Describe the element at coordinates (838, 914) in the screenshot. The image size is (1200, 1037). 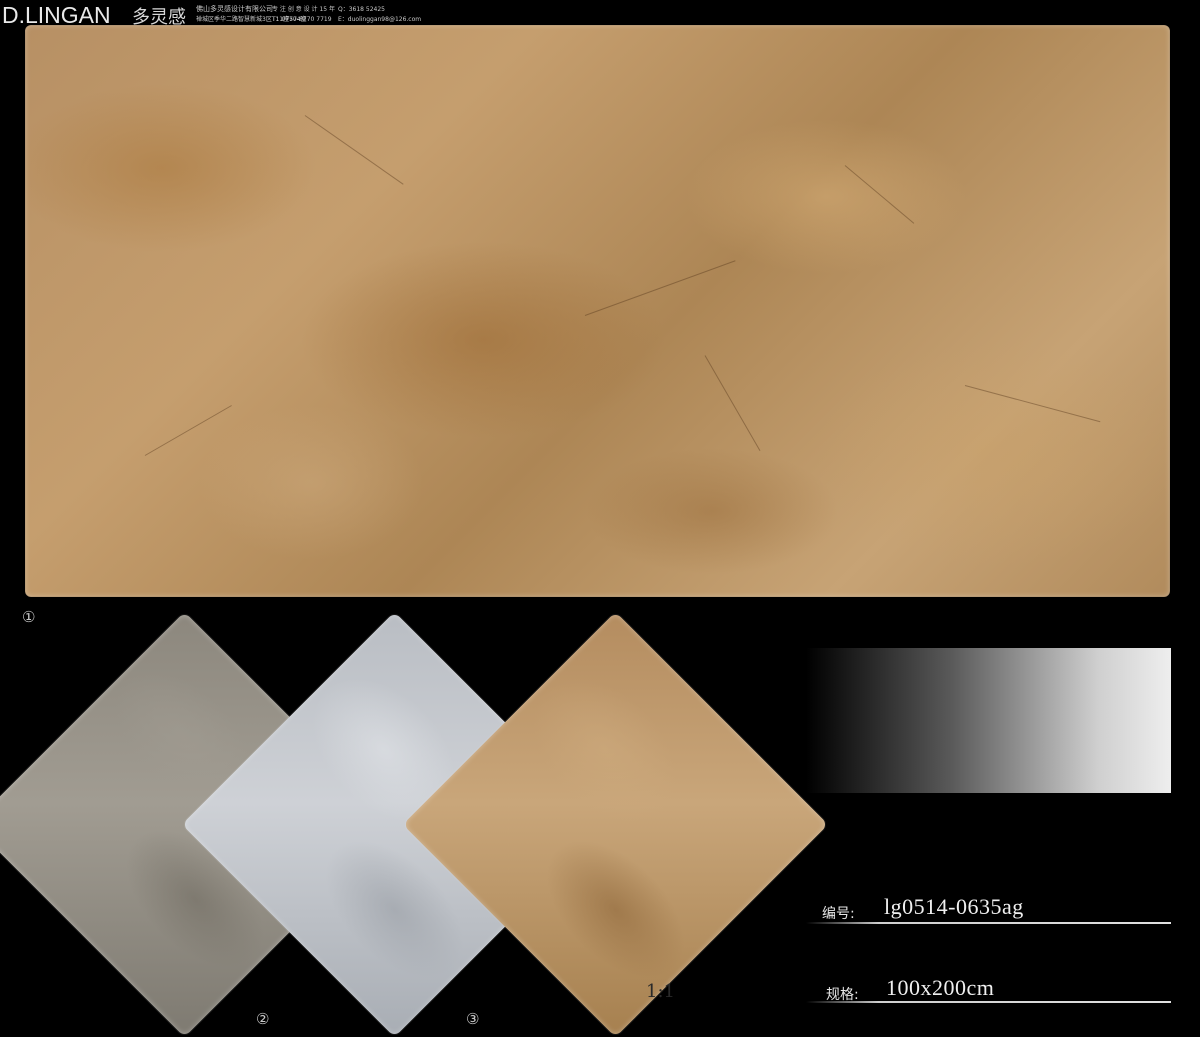
I see `code-label: 编号:` at that location.